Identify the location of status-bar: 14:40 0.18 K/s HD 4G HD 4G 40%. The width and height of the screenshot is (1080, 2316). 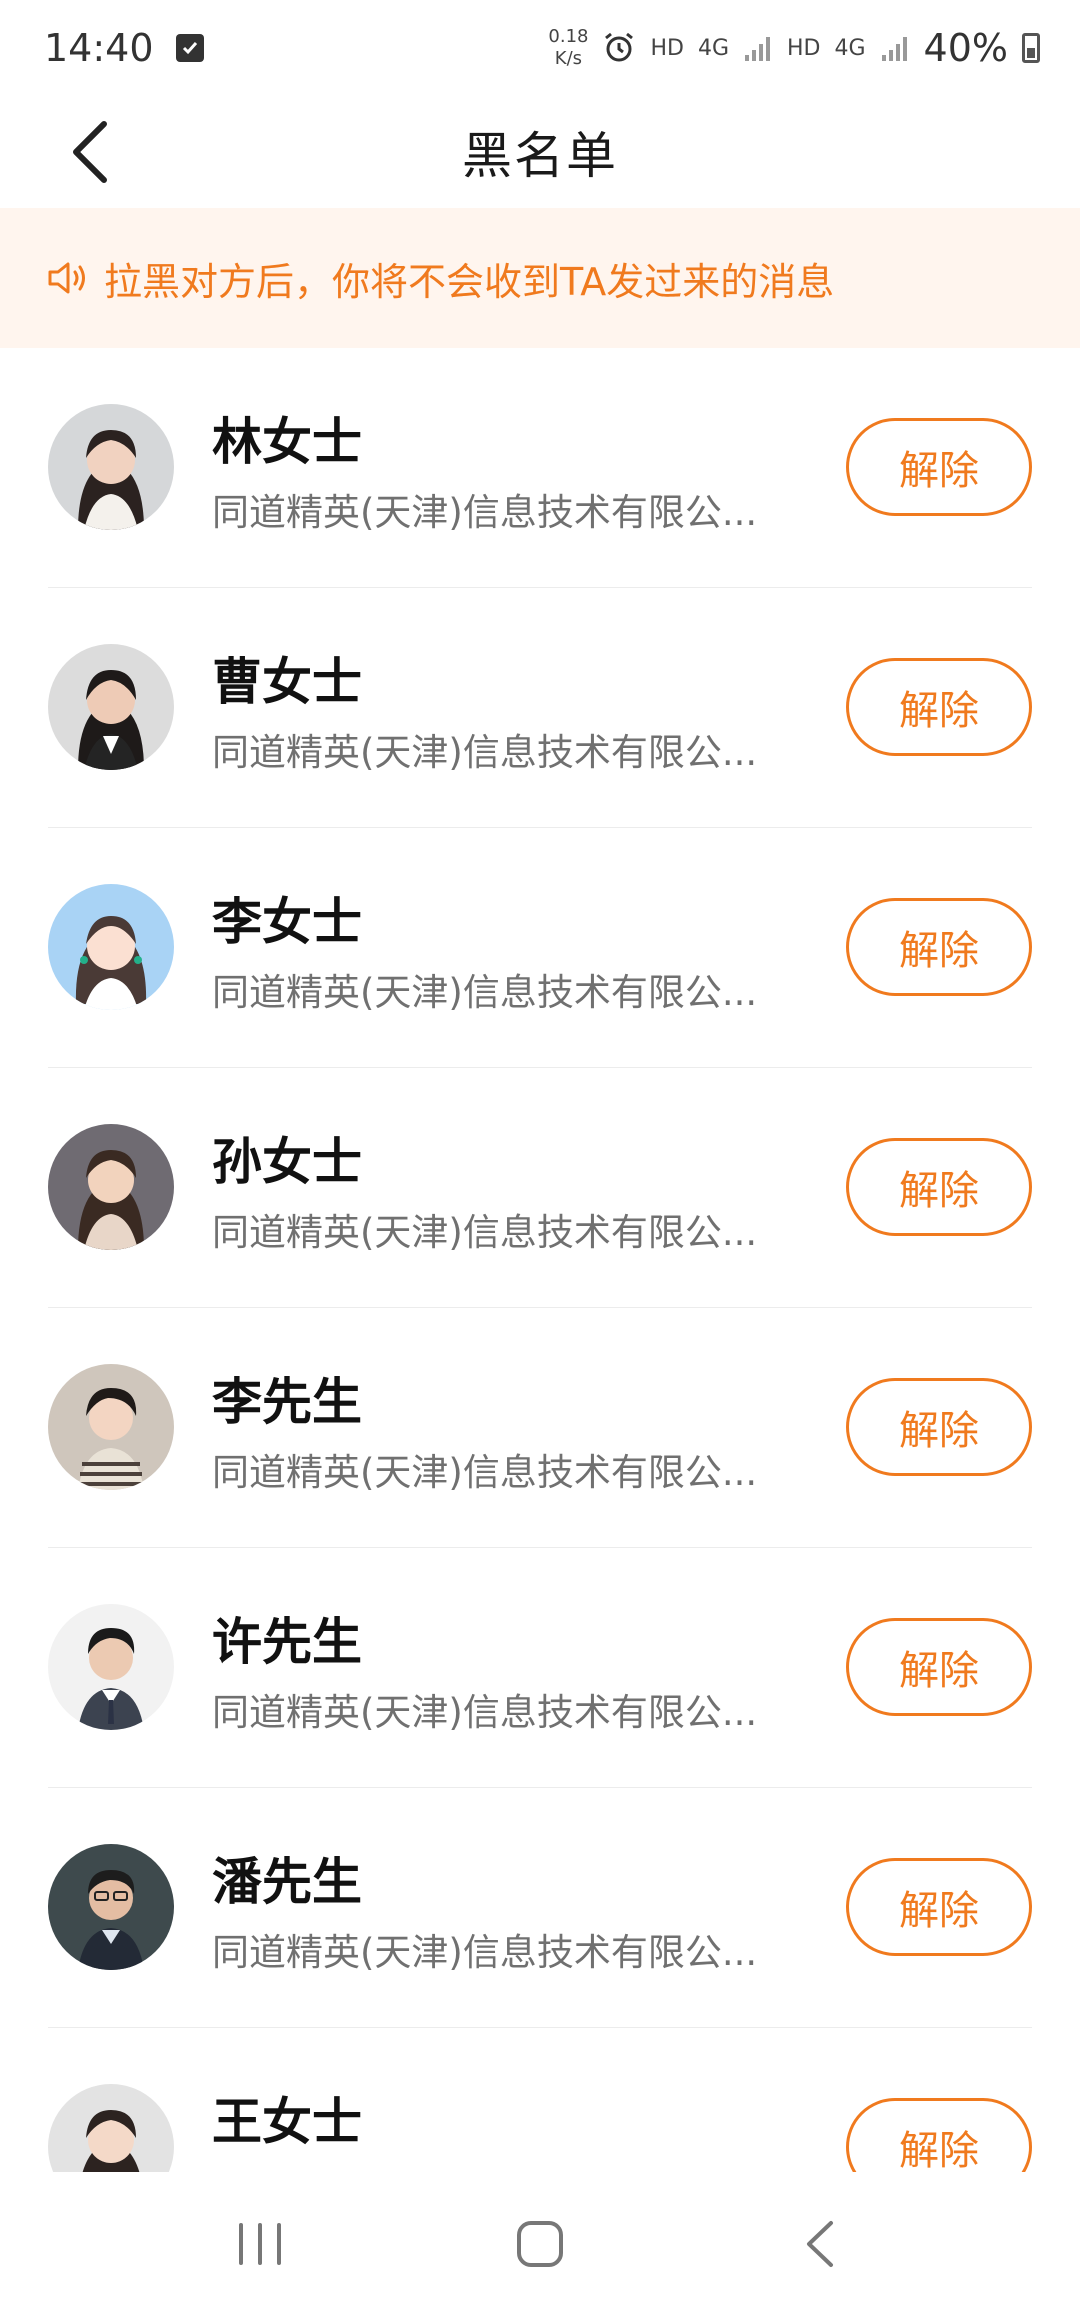
(540, 48).